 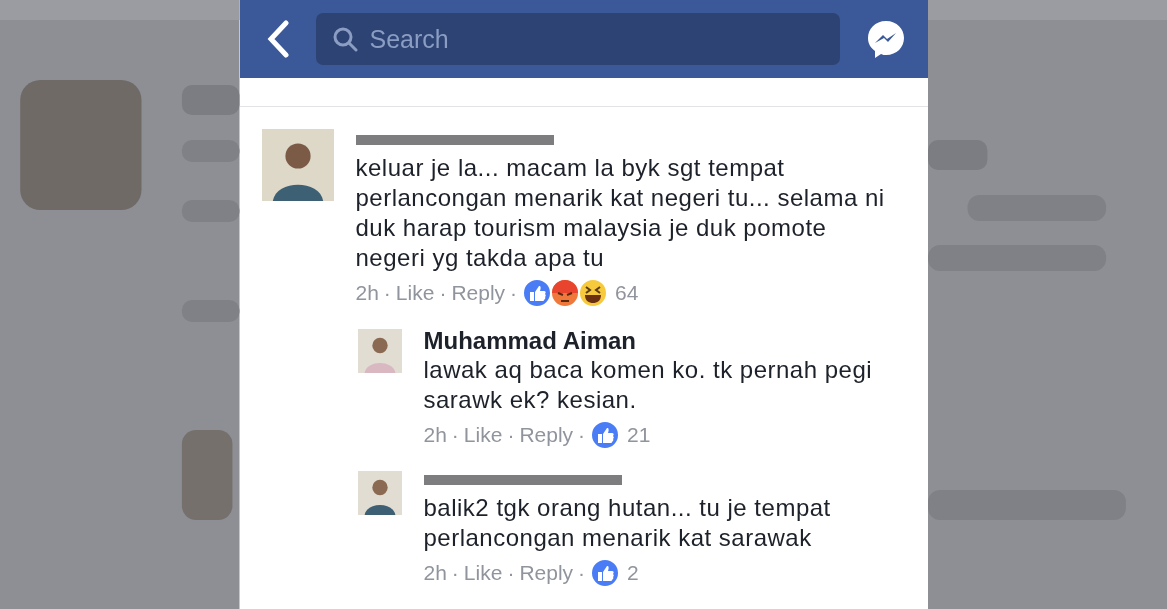 I want to click on comment-text: balik2 tgk orang hutan... tu je tempat perlancongan menarik kat sarawak, so click(x=627, y=523).